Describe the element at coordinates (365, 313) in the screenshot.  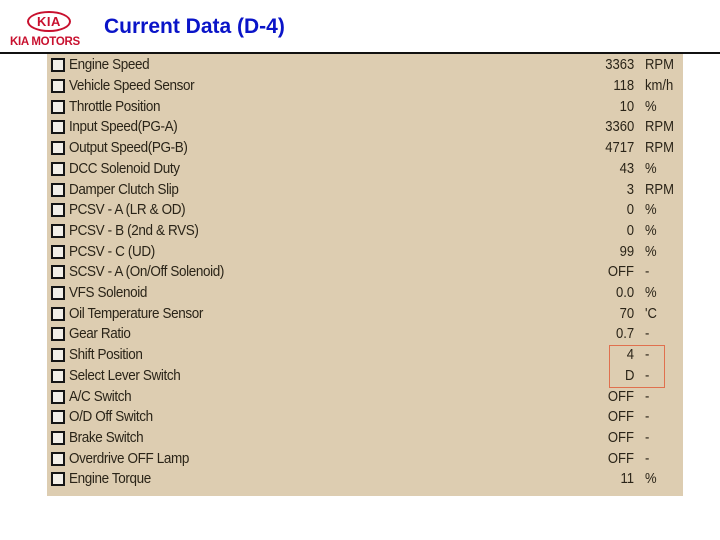
I see `data-row: Oil Temperature Sensor 70 'C` at that location.